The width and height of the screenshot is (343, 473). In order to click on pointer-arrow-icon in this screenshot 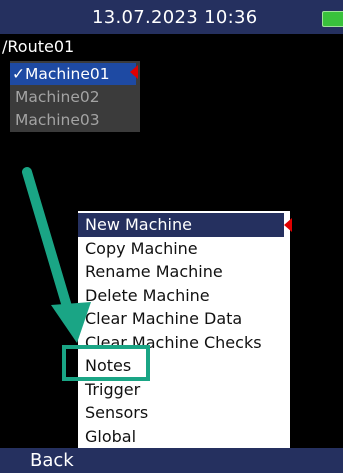, I will do `click(47, 241)`.